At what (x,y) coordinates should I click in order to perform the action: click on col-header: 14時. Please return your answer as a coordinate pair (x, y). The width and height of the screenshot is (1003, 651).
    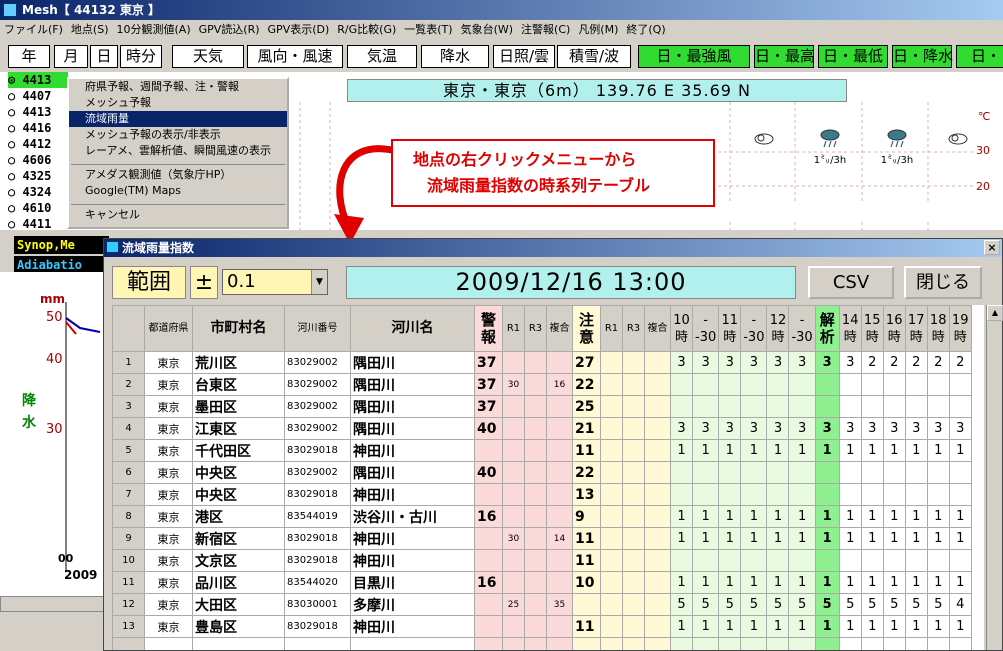
    Looking at the image, I should click on (850, 328).